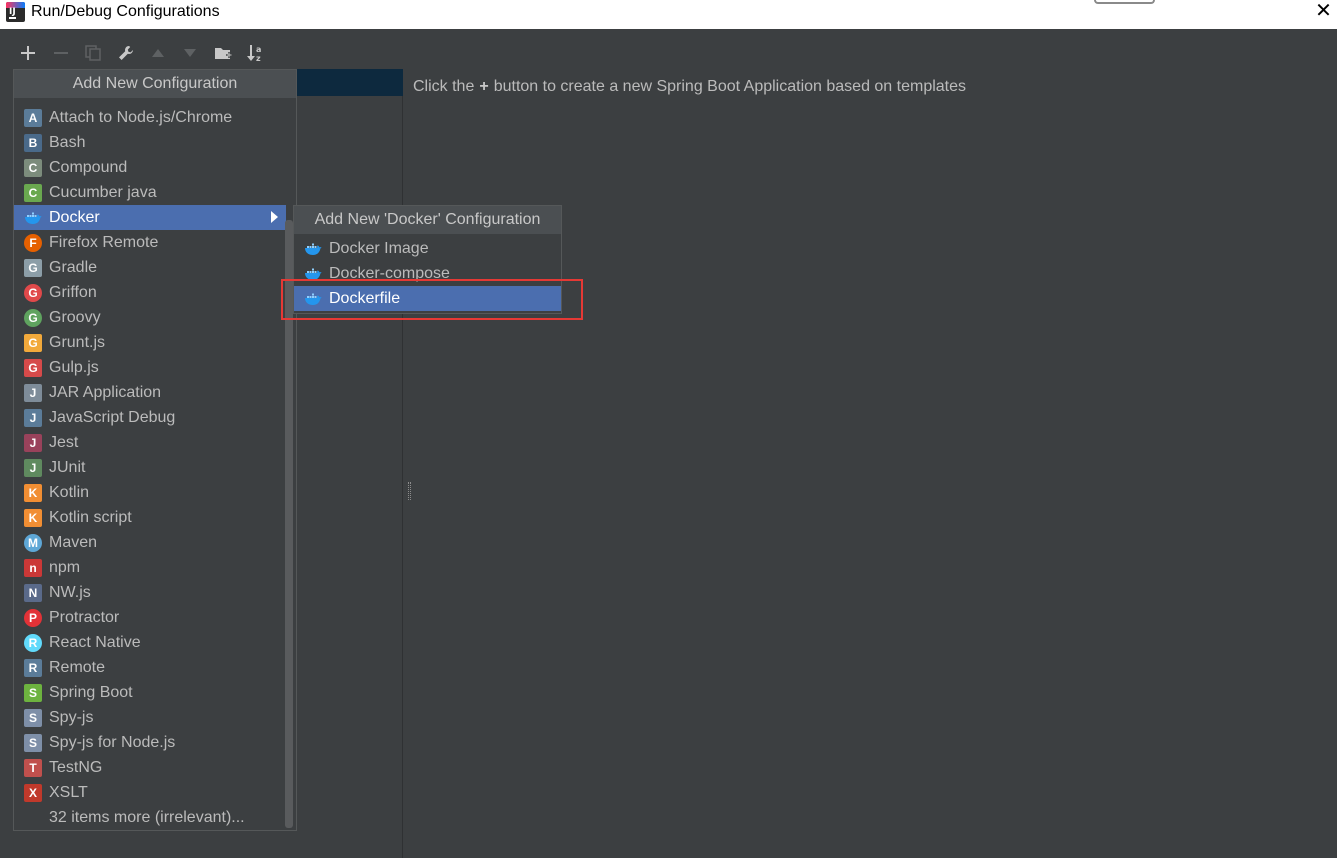 The height and width of the screenshot is (858, 1337). What do you see at coordinates (33, 492) in the screenshot?
I see `kotlin-icon: K` at bounding box center [33, 492].